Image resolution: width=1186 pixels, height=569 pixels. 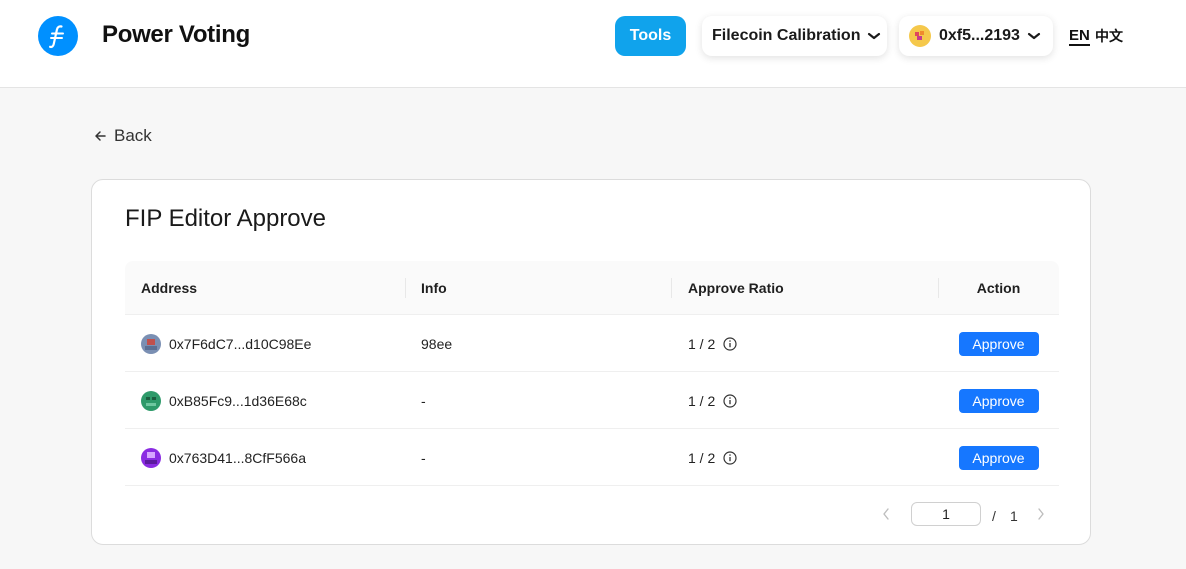 What do you see at coordinates (275, 457) in the screenshot?
I see `address-end: 8CfF566a` at bounding box center [275, 457].